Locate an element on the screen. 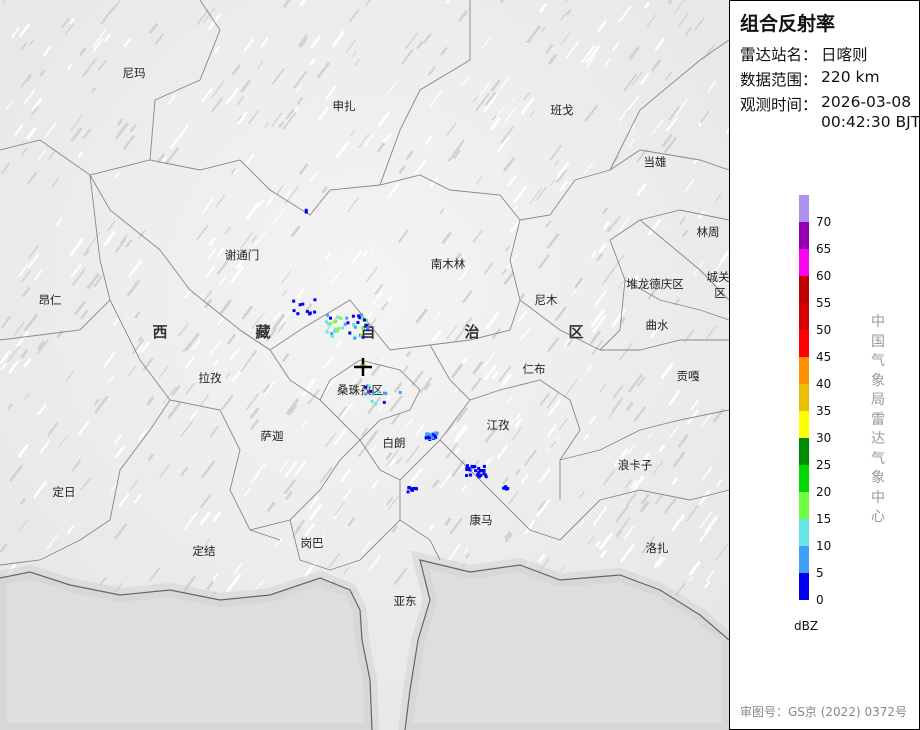  place-label: 堆龙德庆区 is located at coordinates (655, 284).